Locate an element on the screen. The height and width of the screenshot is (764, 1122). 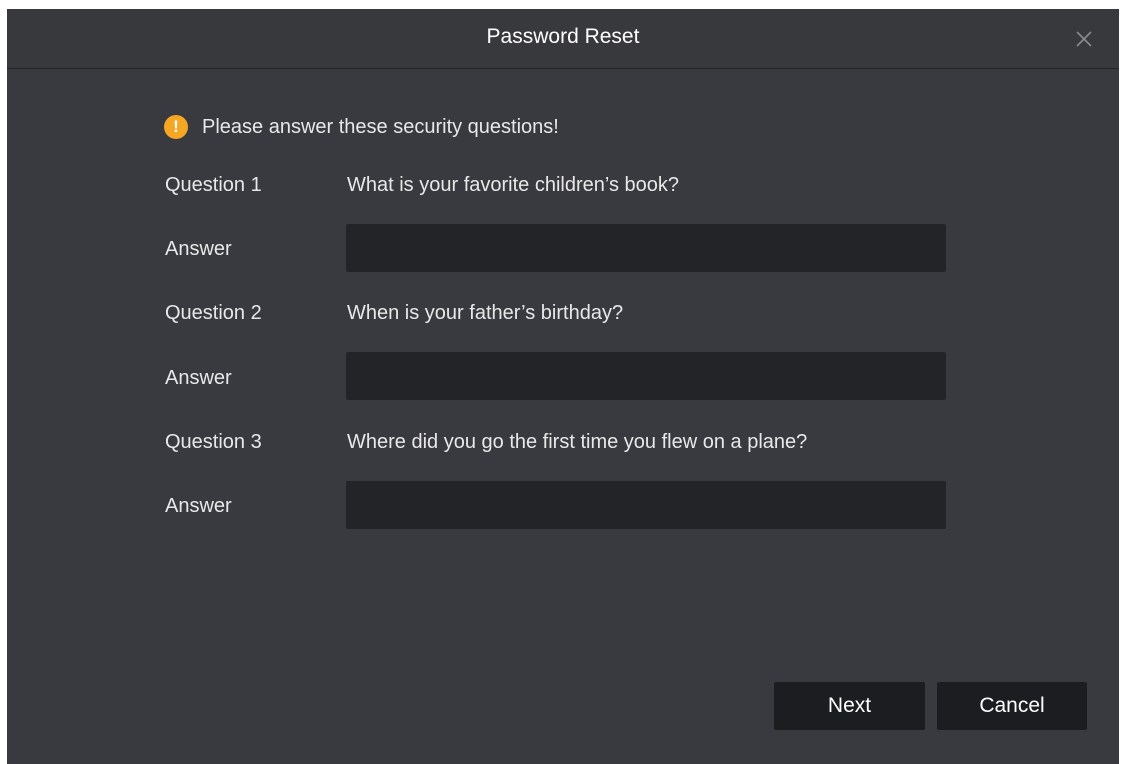
question-2-text: When is your father’s birthday? is located at coordinates (485, 313).